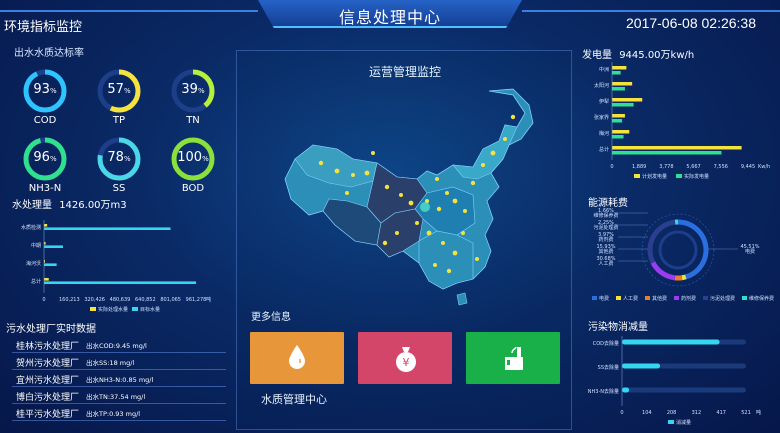 This screenshot has width=780, height=433. Describe the element at coordinates (722, 298) in the screenshot. I see `legend-label: 污泥处理费` at that location.